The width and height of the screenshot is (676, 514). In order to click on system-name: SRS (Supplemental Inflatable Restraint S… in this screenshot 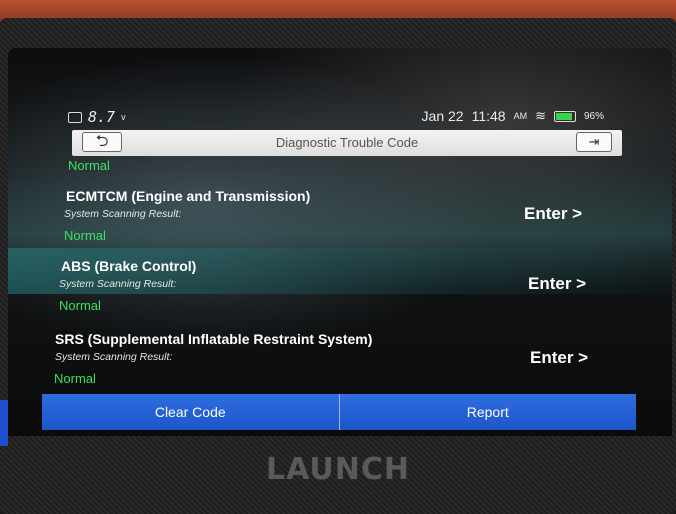, I will do `click(214, 339)`.